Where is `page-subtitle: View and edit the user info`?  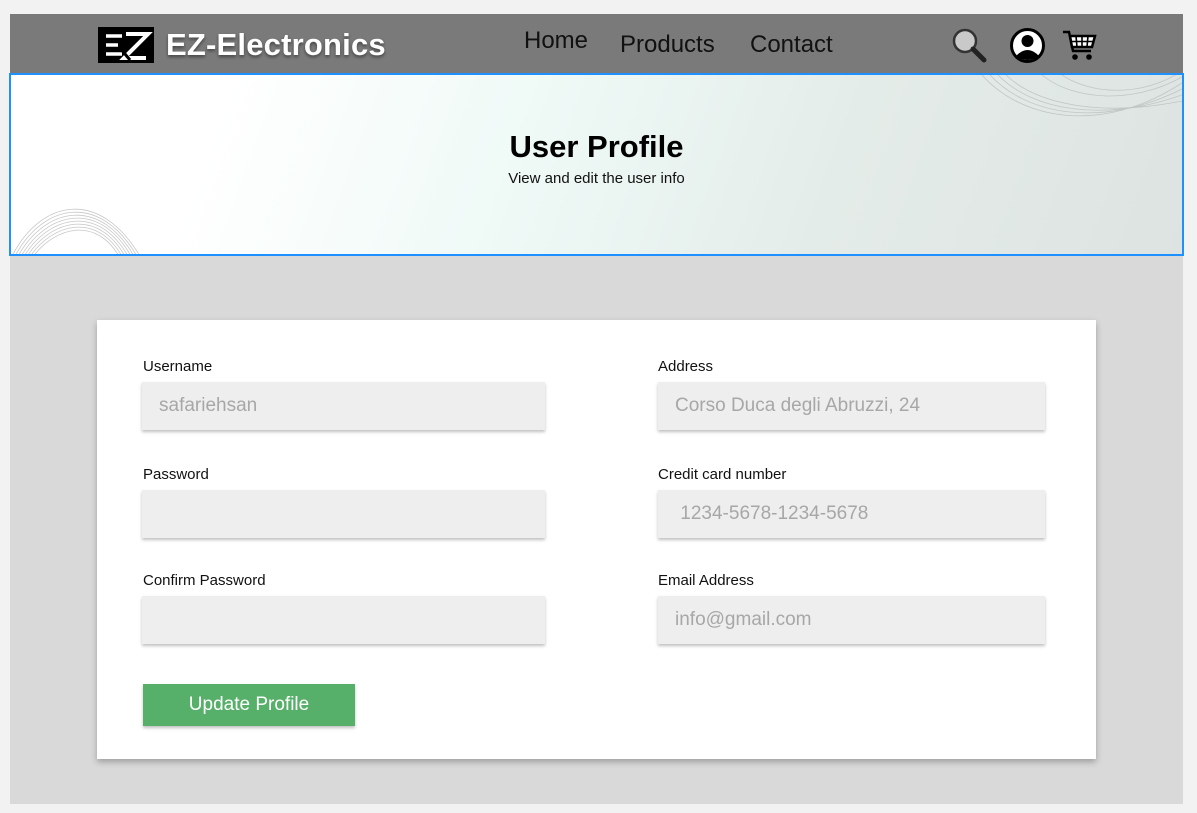 page-subtitle: View and edit the user info is located at coordinates (596, 178).